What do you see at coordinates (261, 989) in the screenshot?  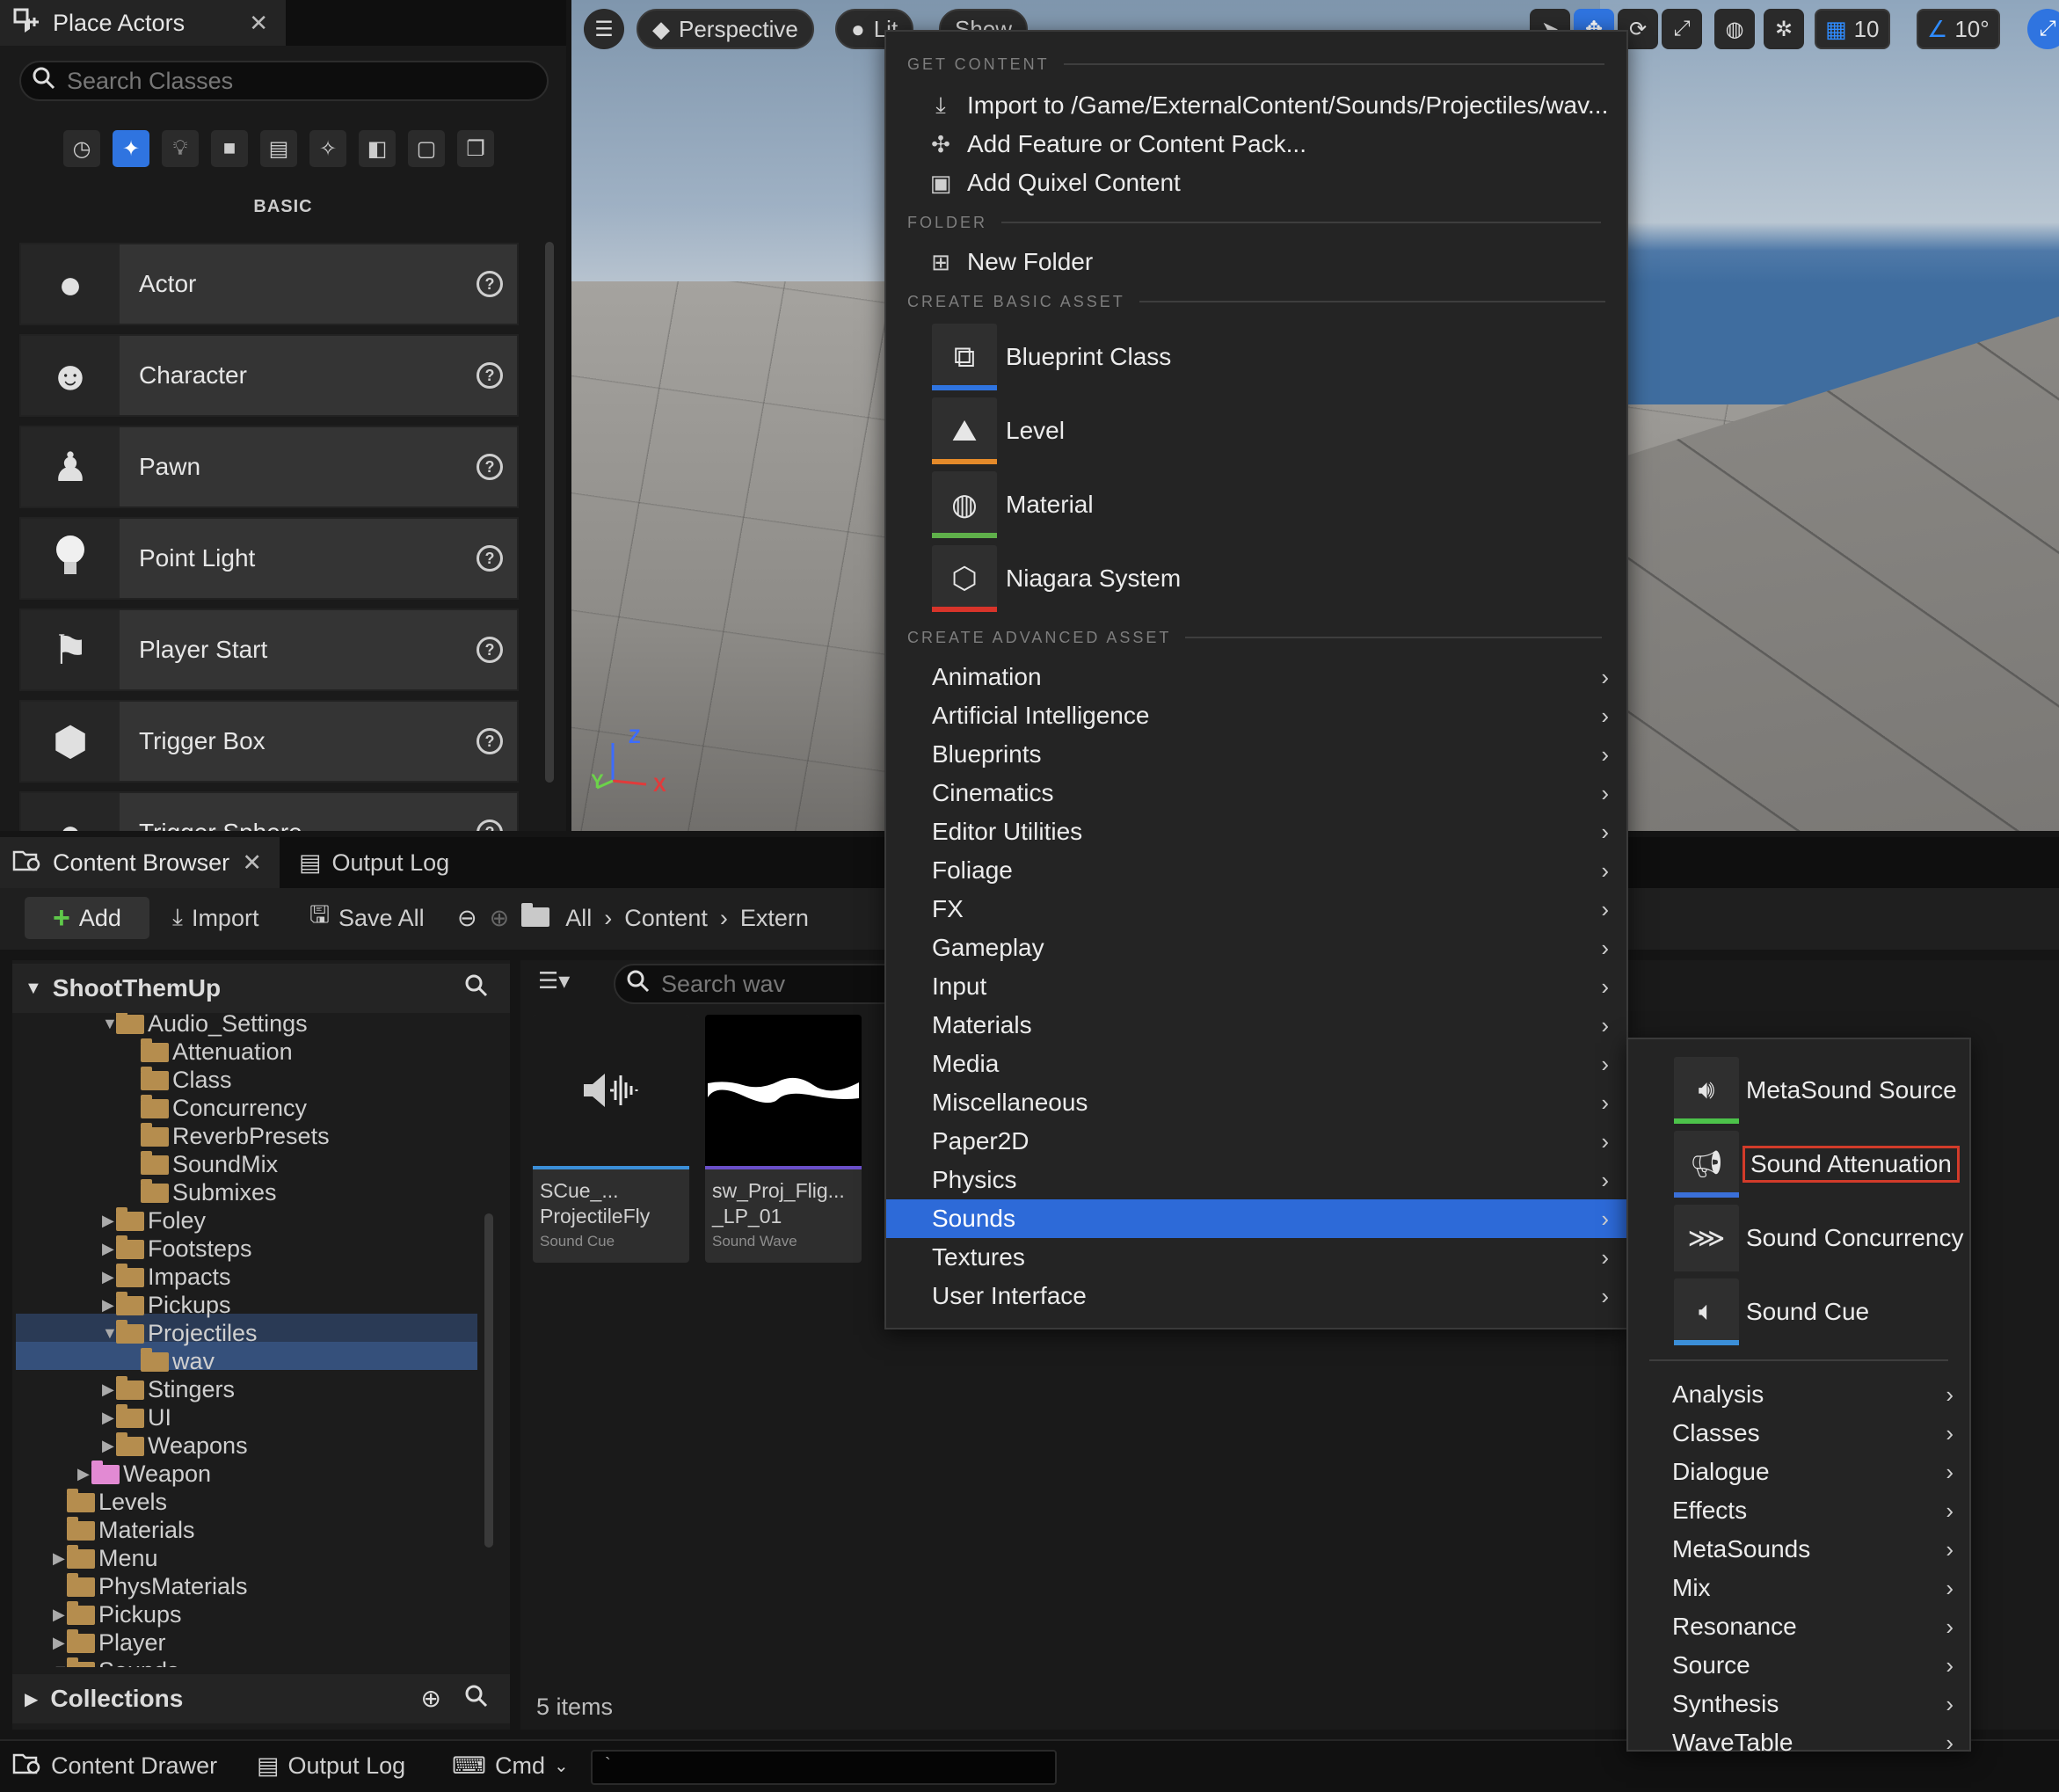 I see `tree-root-header: ▼ ShootThemUp` at bounding box center [261, 989].